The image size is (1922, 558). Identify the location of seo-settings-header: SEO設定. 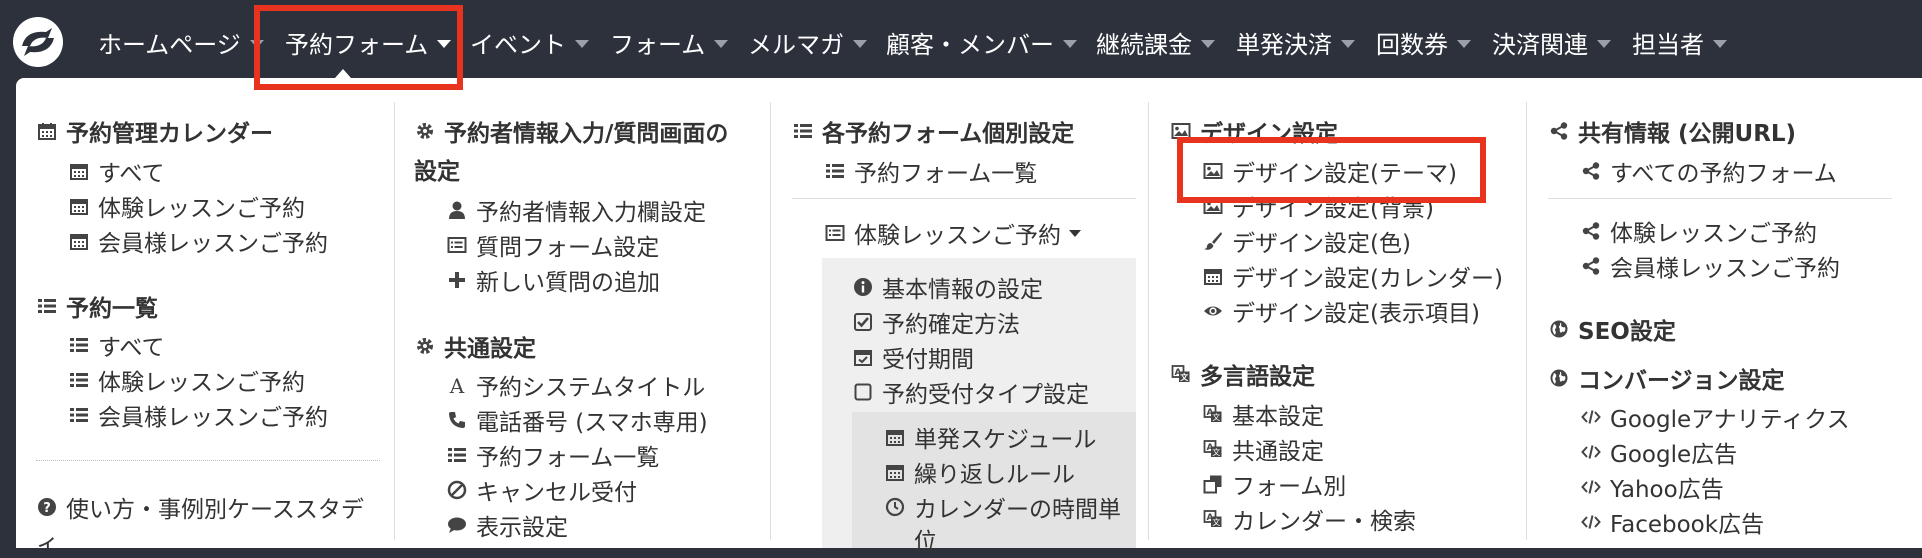
(1612, 329).